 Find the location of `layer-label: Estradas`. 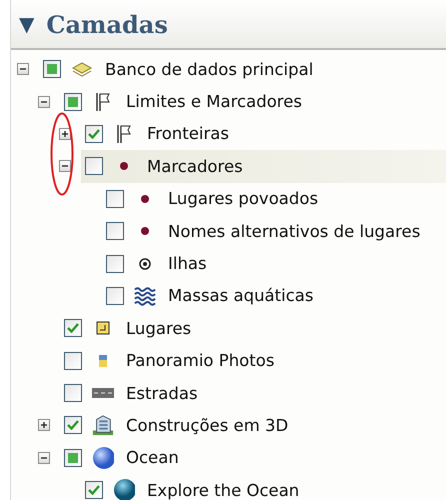

layer-label: Estradas is located at coordinates (162, 393).